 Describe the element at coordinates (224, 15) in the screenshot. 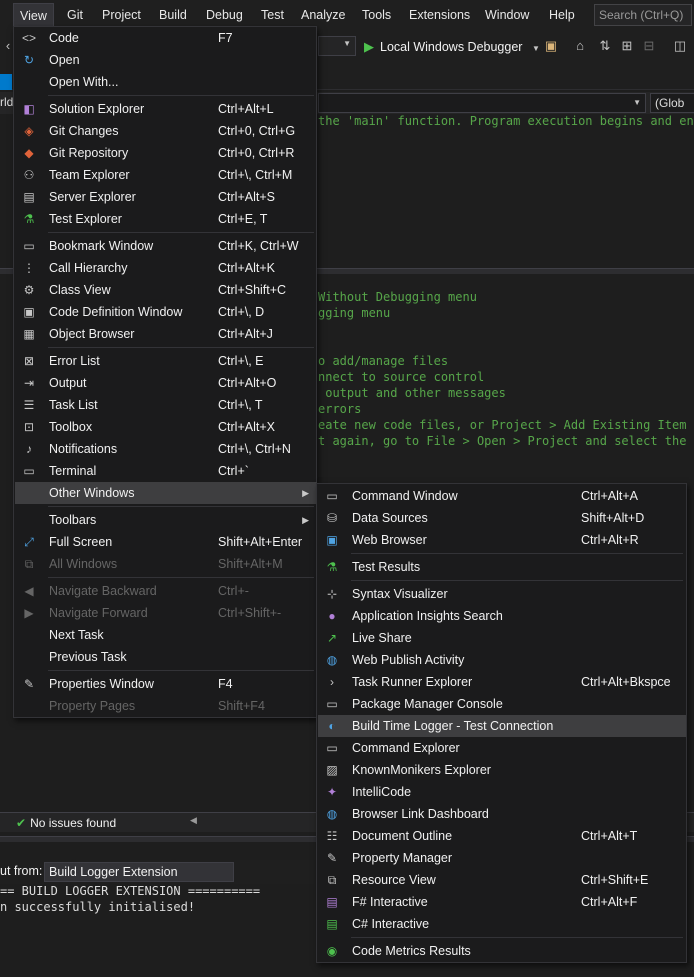

I see `menu-debug: Debug` at that location.